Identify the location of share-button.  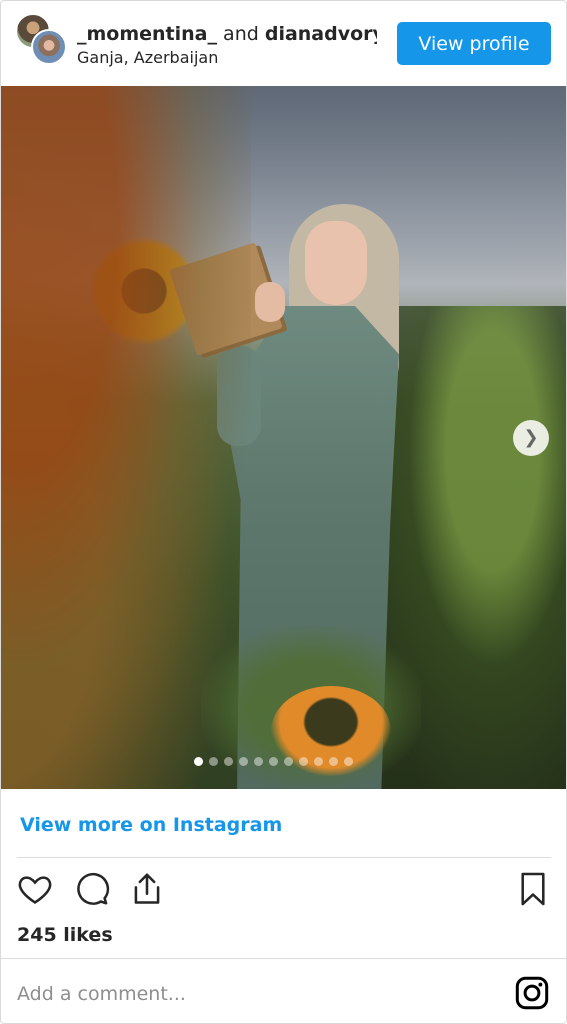
(147, 889).